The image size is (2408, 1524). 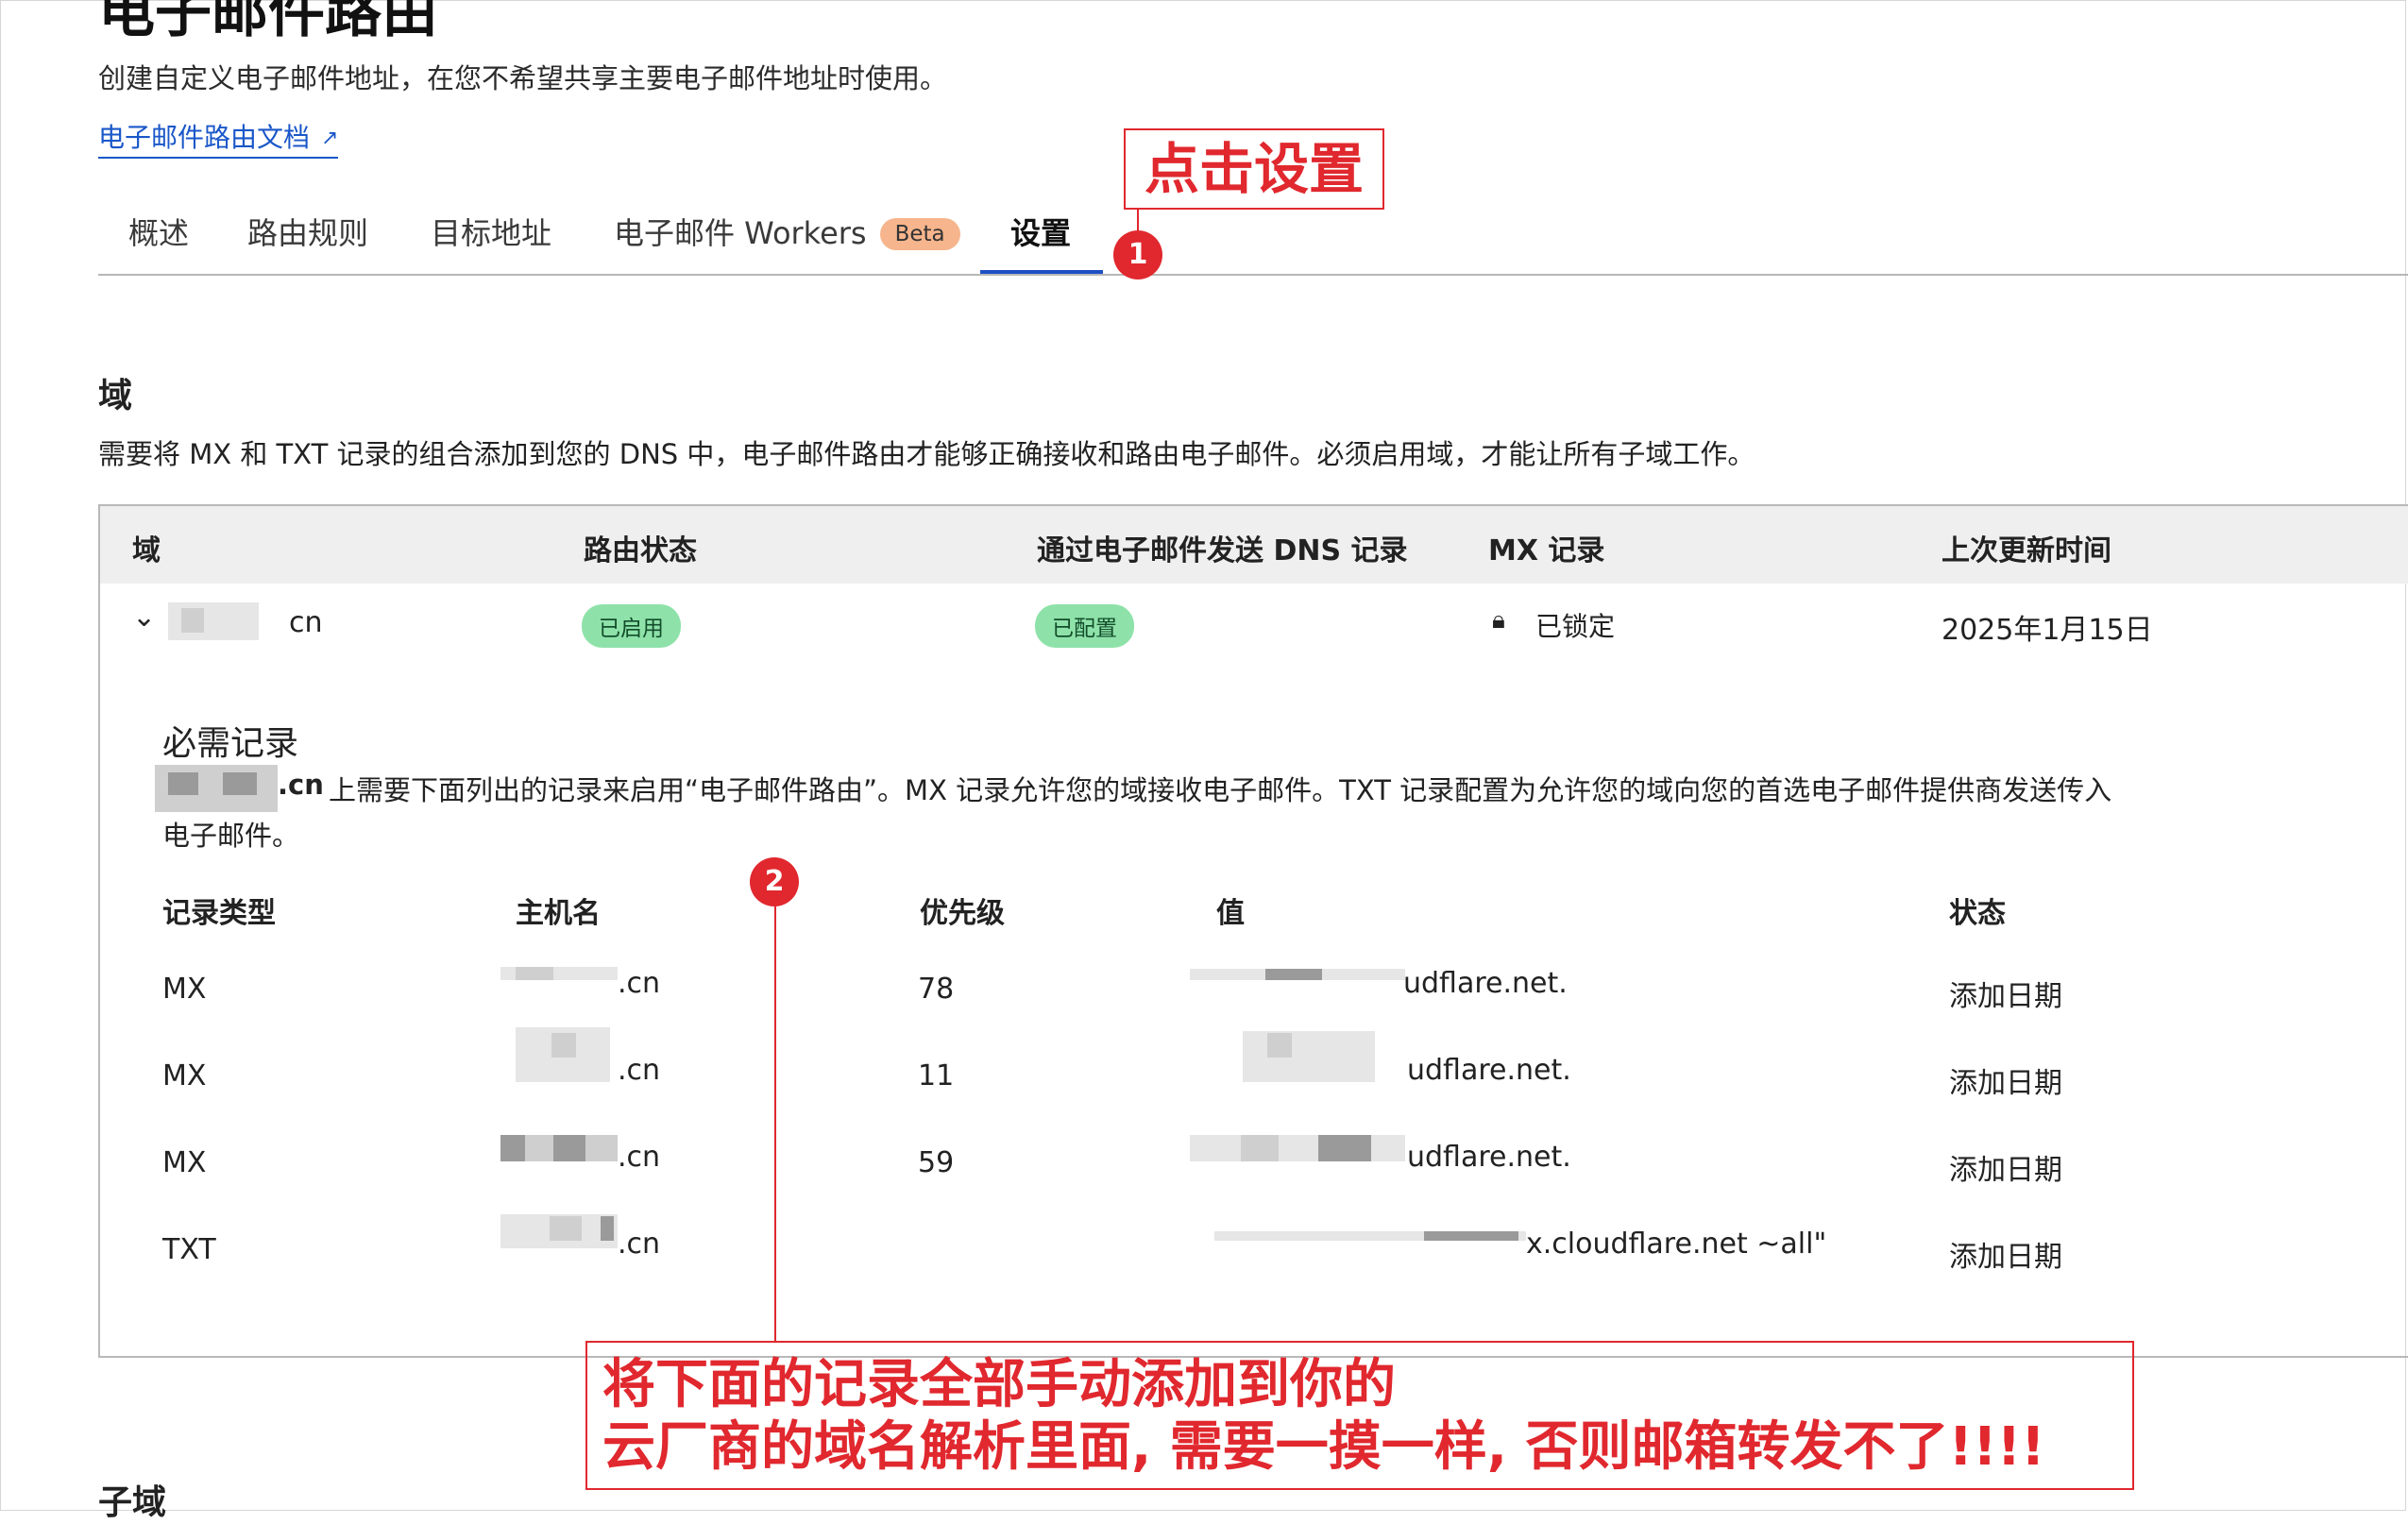 What do you see at coordinates (307, 231) in the screenshot?
I see `tab-routing-rules: 路由规则` at bounding box center [307, 231].